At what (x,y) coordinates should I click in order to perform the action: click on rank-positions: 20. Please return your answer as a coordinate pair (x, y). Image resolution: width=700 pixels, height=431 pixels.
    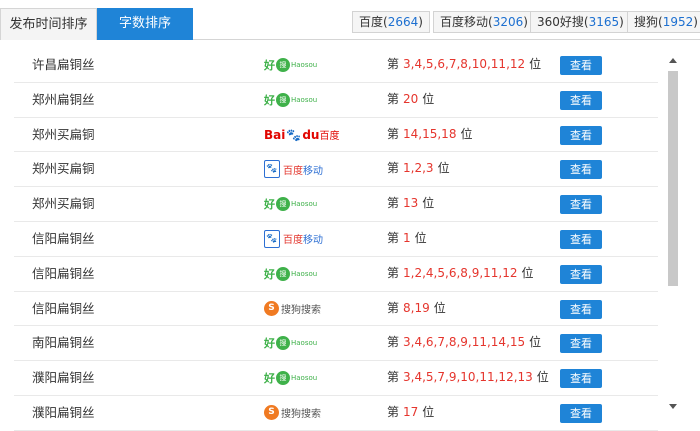
    Looking at the image, I should click on (411, 98).